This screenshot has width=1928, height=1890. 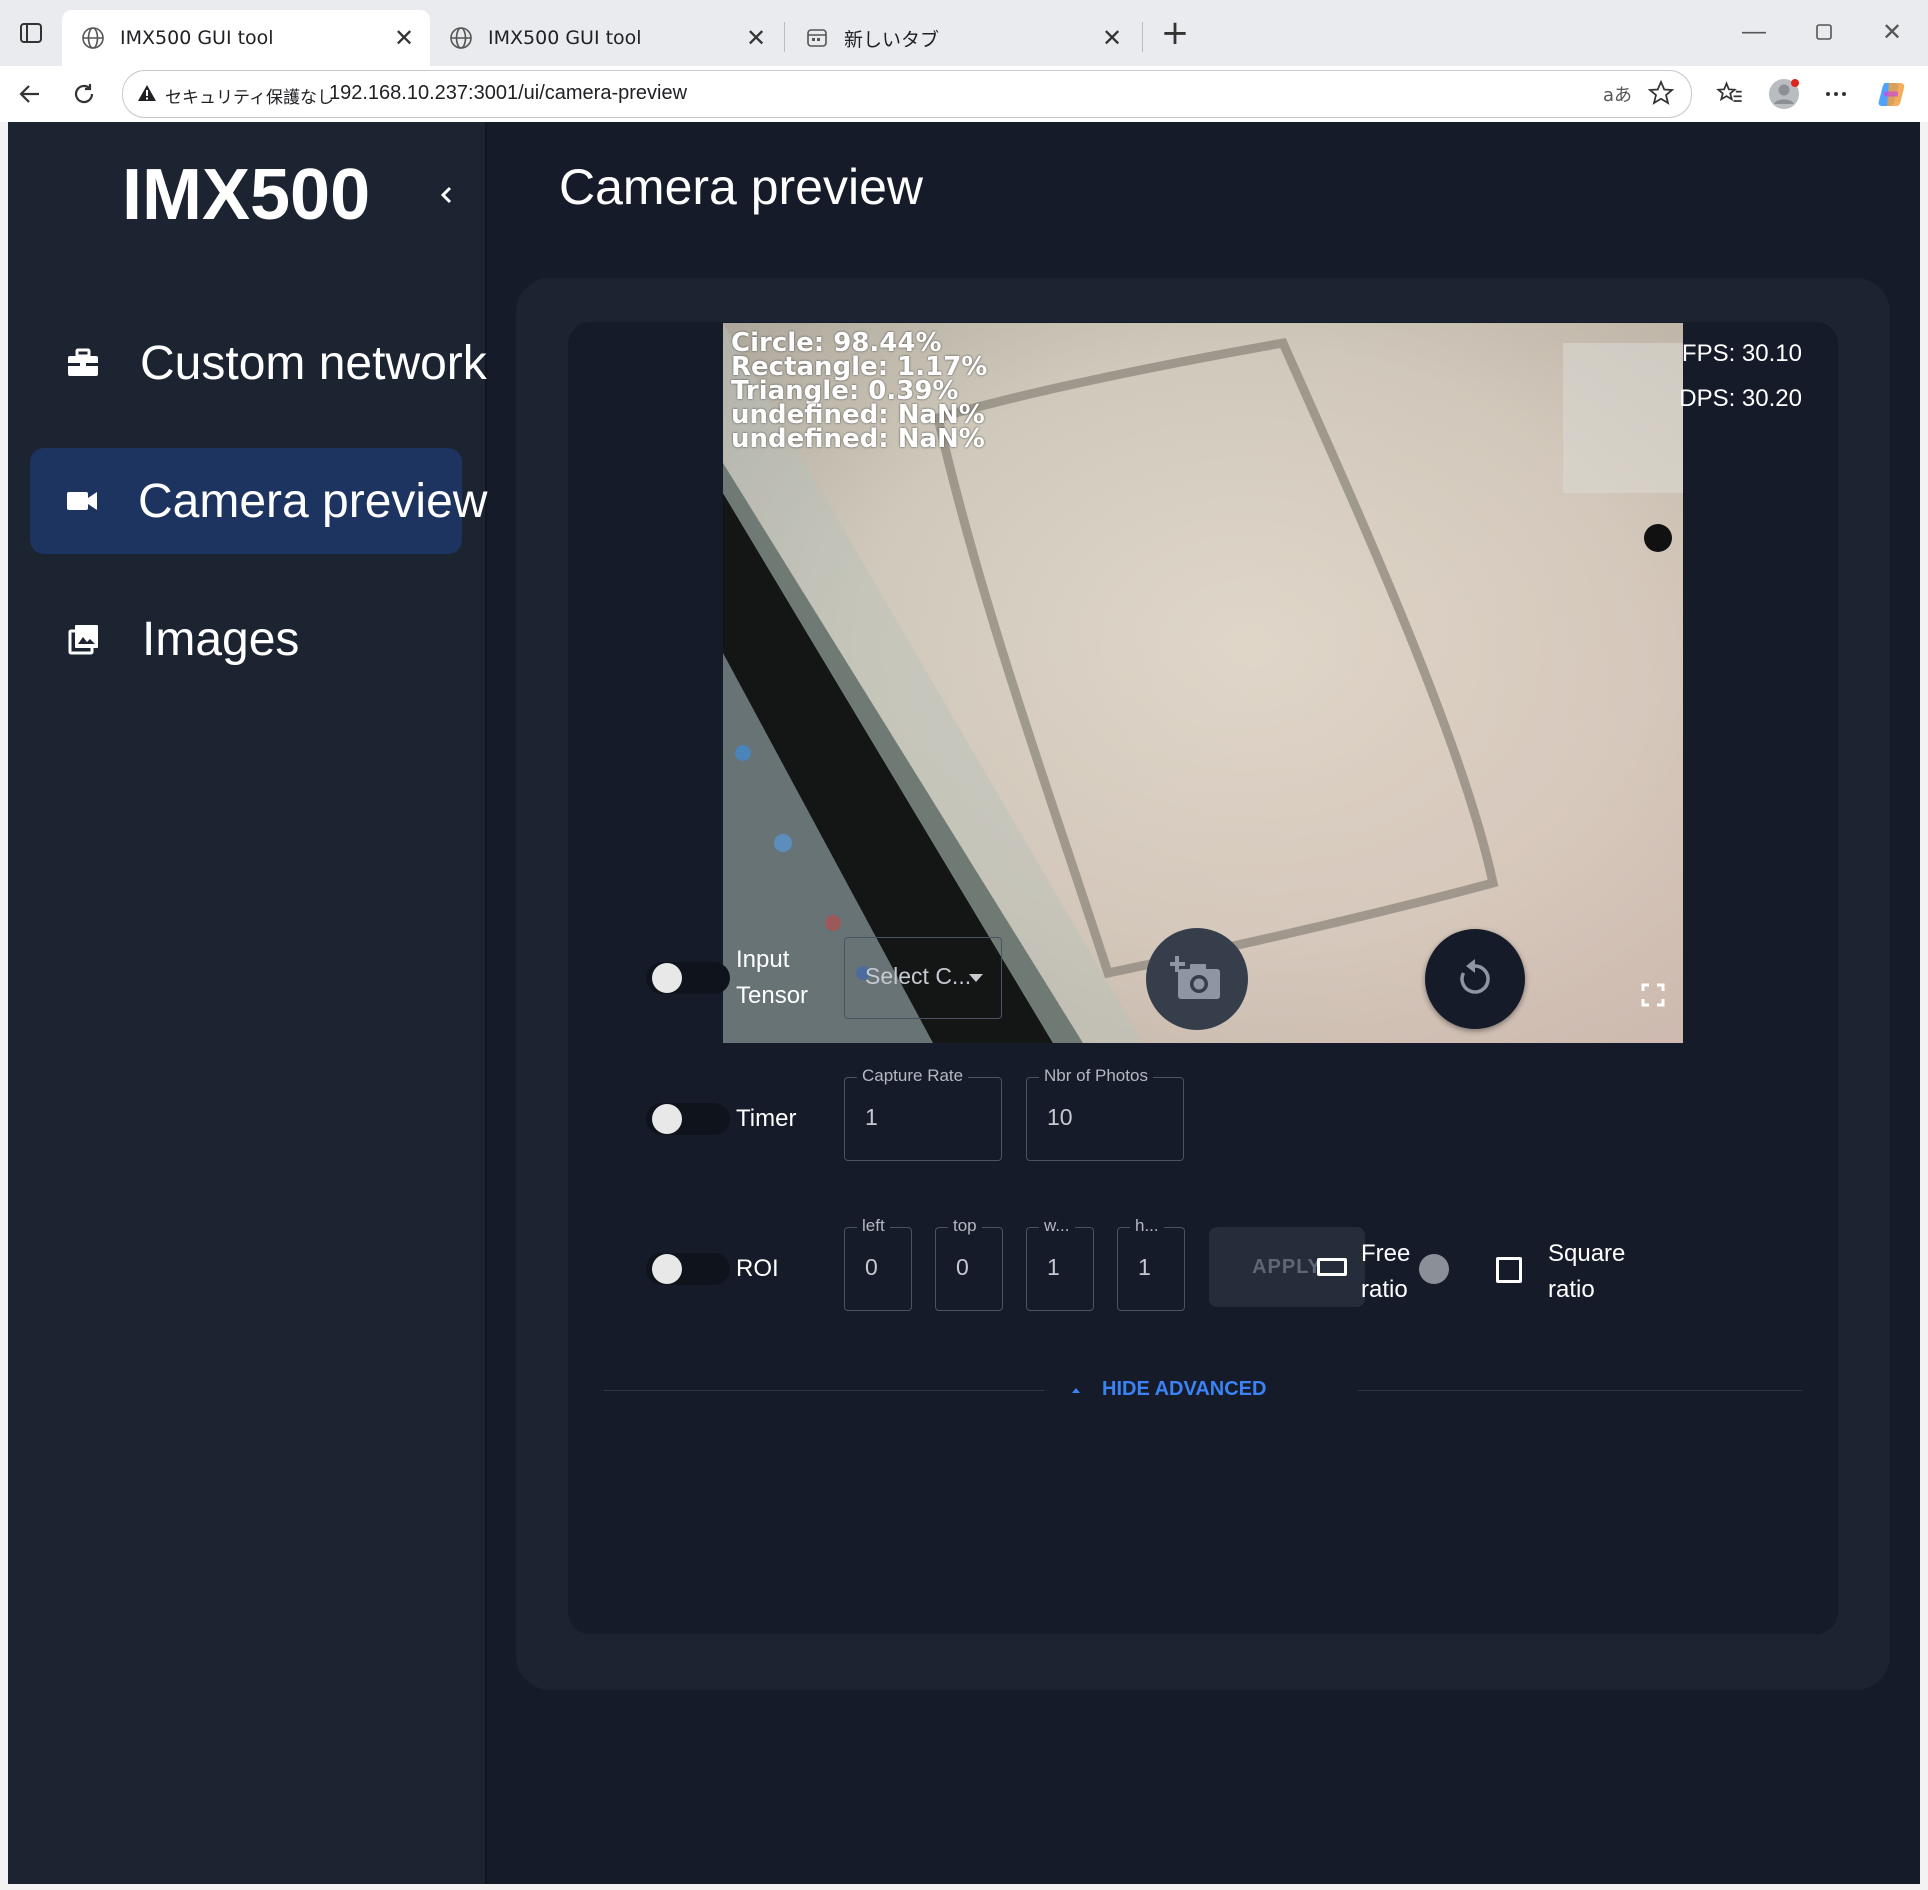 What do you see at coordinates (690, 1119) in the screenshot?
I see `timer-toggle` at bounding box center [690, 1119].